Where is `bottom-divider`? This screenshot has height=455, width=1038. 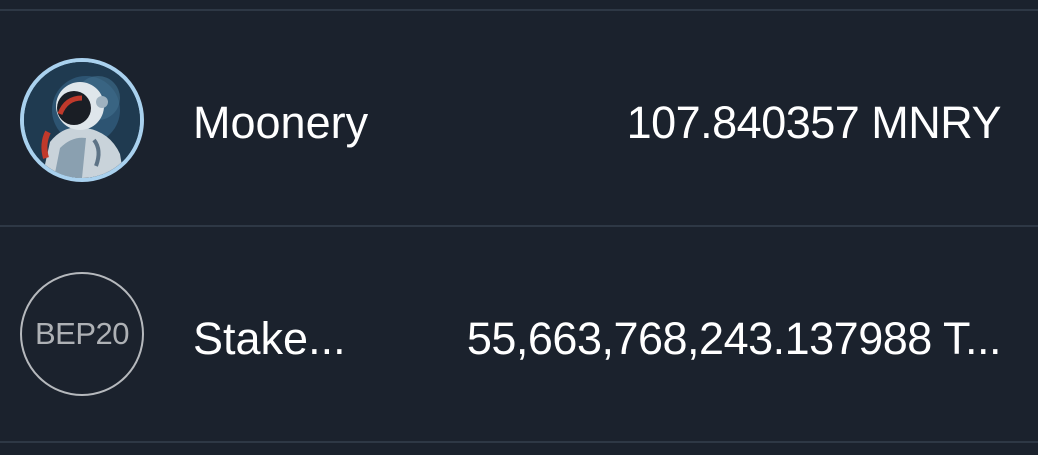
bottom-divider is located at coordinates (519, 442).